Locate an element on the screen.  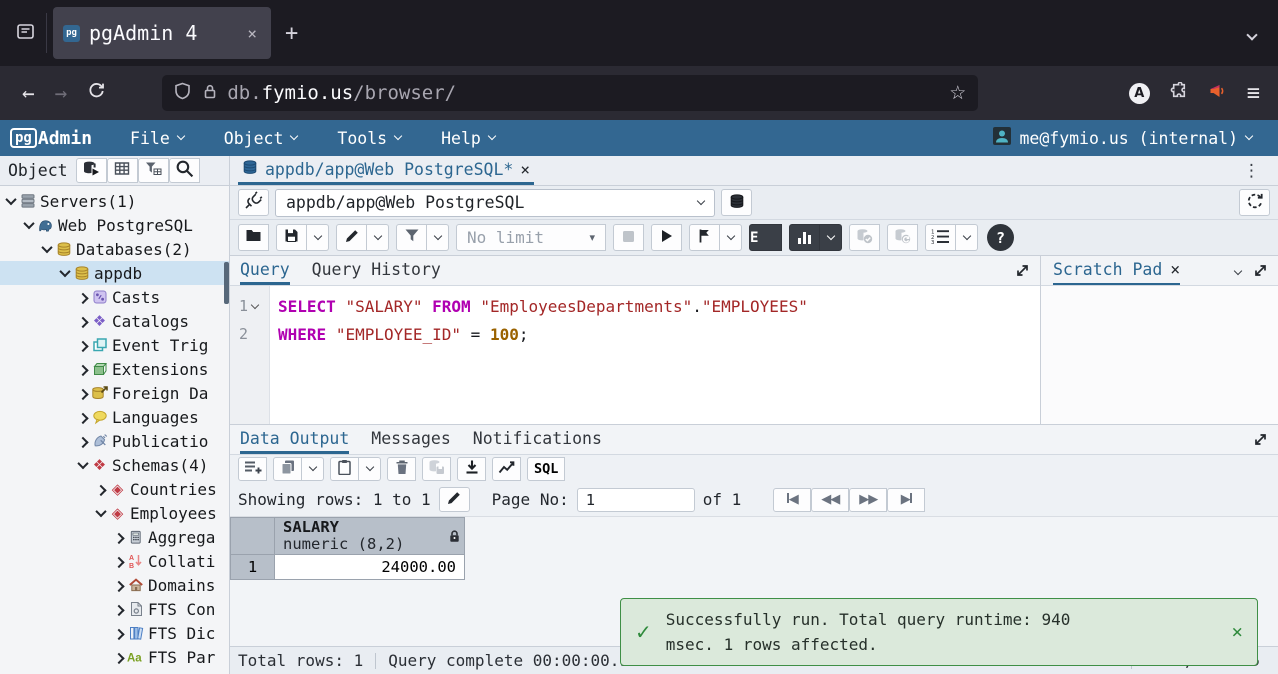
tree-item-fts-par: Aa FTS Par is located at coordinates (114, 657).